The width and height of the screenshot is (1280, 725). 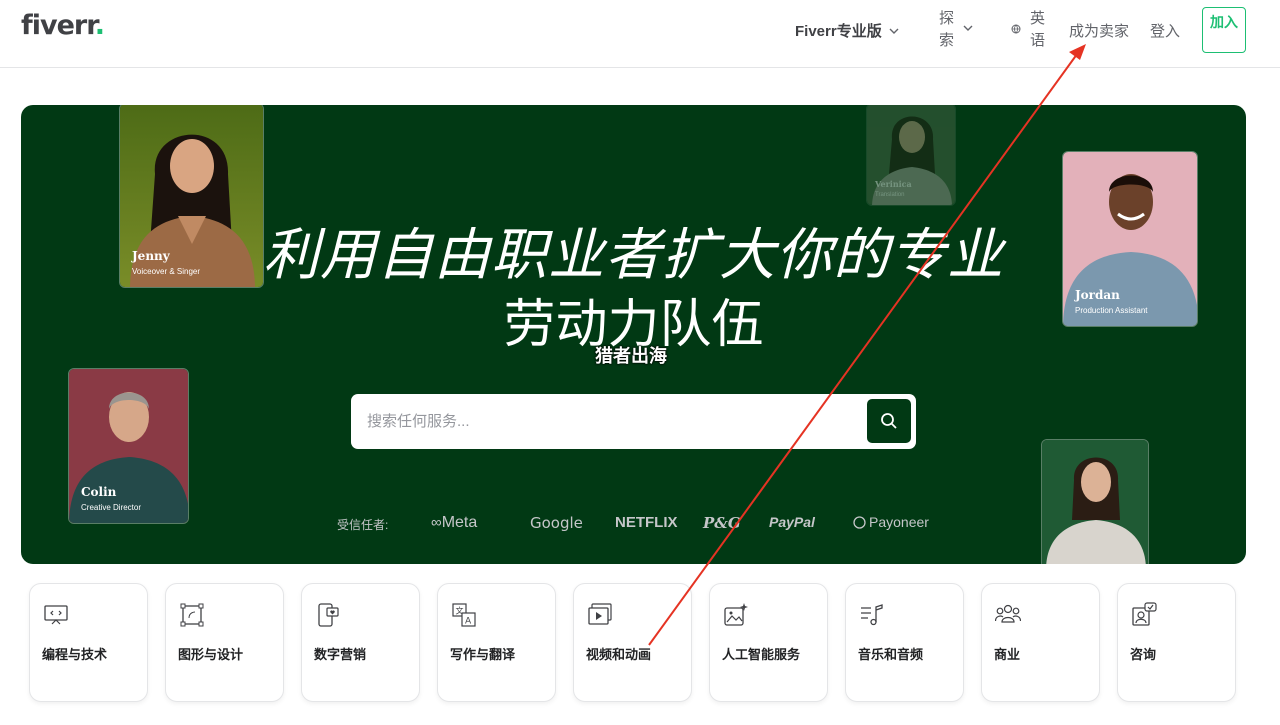 I want to click on category-card-business: 商业, so click(x=1040, y=642).